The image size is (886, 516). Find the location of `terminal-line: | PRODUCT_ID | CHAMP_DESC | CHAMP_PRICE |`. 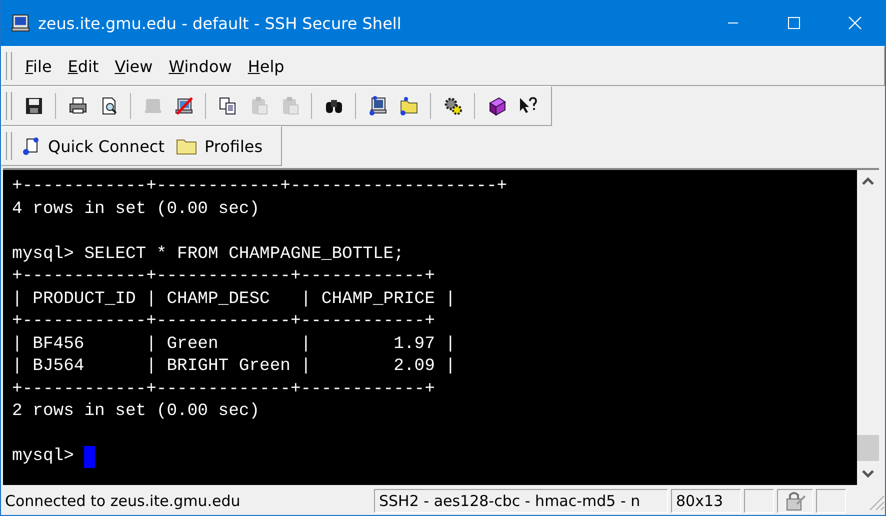

terminal-line: | PRODUCT_ID | CHAMP_DESC | CHAMP_PRICE | is located at coordinates (234, 299).